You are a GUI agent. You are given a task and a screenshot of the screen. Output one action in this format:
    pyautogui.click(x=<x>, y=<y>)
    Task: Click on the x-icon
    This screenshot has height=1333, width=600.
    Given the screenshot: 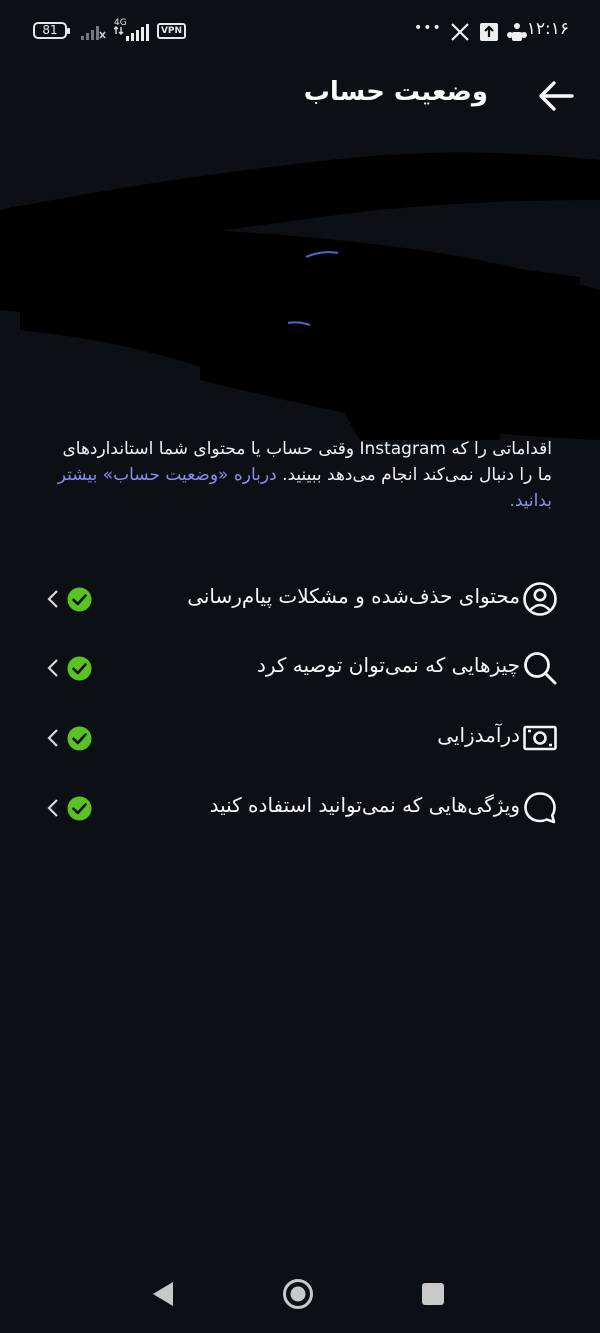 What is the action you would take?
    pyautogui.click(x=460, y=32)
    